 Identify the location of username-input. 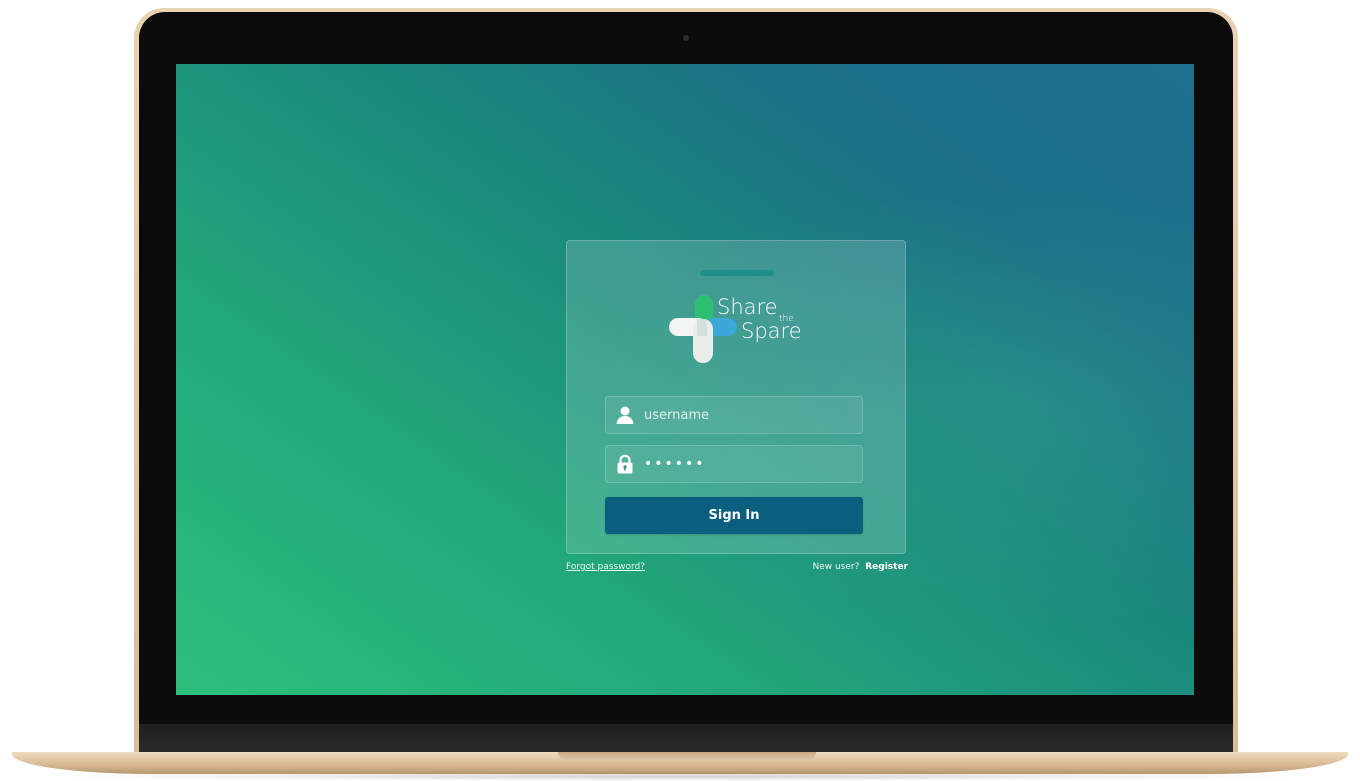
(749, 415).